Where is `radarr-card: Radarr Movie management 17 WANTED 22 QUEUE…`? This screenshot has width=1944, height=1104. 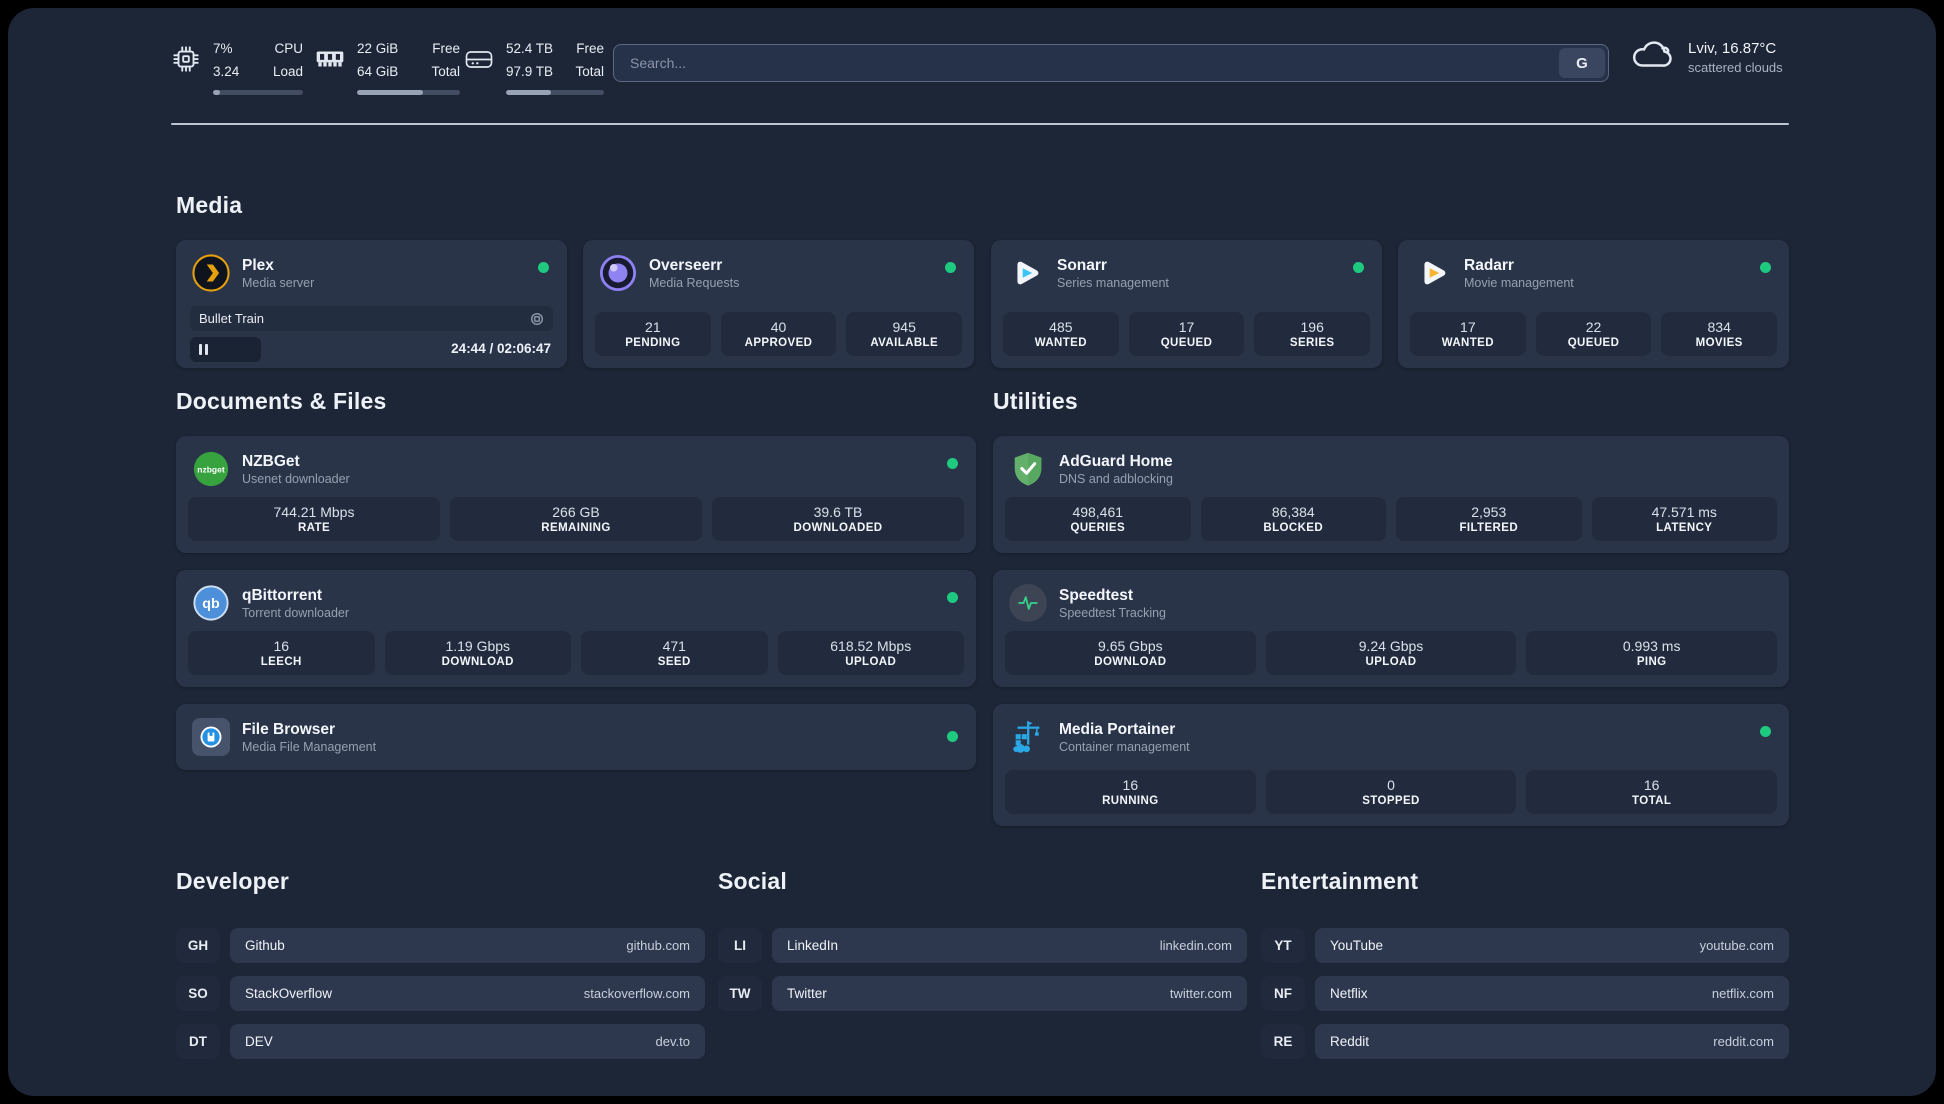
radarr-card: Radarr Movie management 17 WANTED 22 QUEUE… is located at coordinates (1593, 304).